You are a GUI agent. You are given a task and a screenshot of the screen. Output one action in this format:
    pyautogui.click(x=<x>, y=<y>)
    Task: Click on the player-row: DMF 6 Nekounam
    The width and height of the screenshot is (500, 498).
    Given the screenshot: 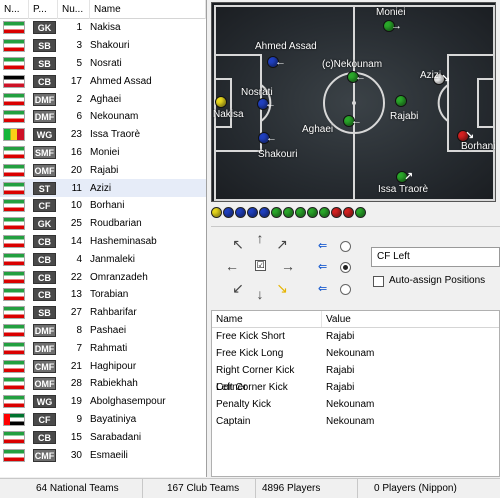 What is the action you would take?
    pyautogui.click(x=103, y=117)
    